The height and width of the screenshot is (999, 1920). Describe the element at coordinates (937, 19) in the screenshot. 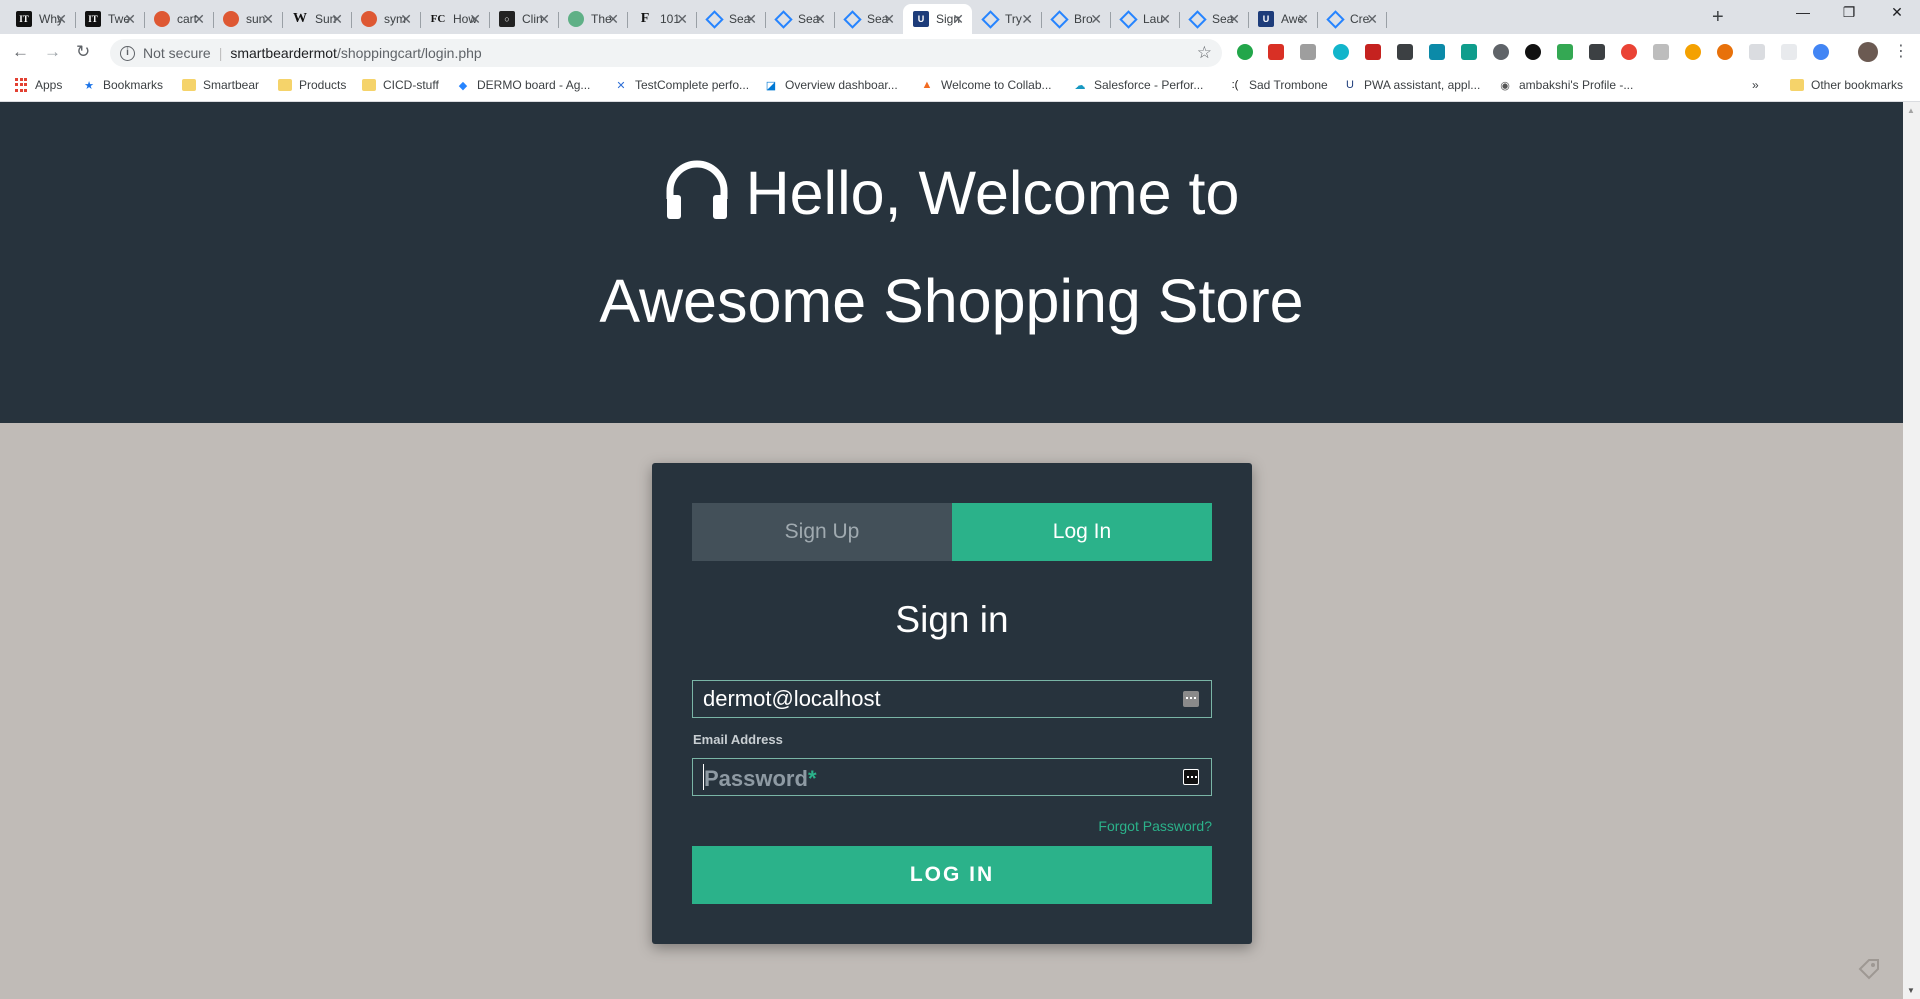

I see `browser-tab: U Sign ✕` at that location.